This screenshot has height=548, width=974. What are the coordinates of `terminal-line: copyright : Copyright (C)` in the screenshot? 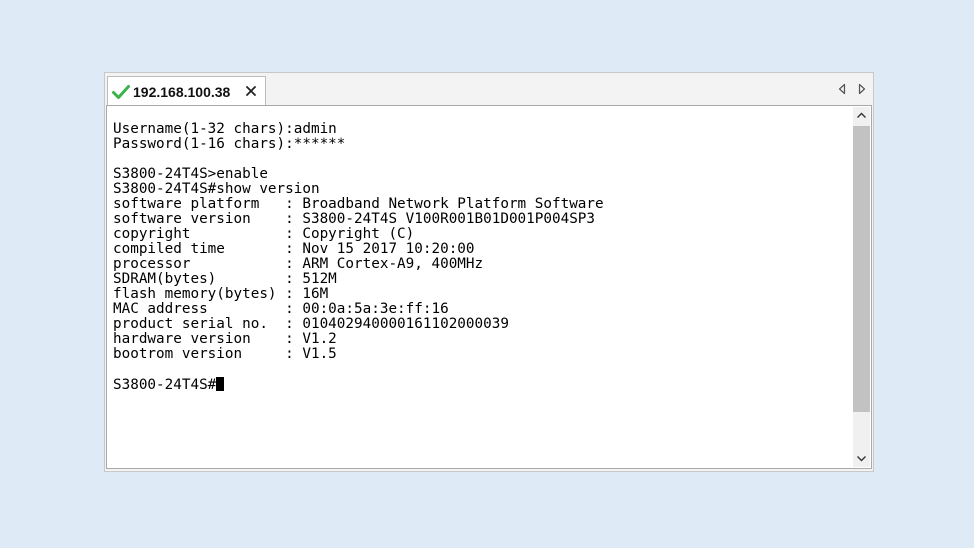 It's located at (264, 234).